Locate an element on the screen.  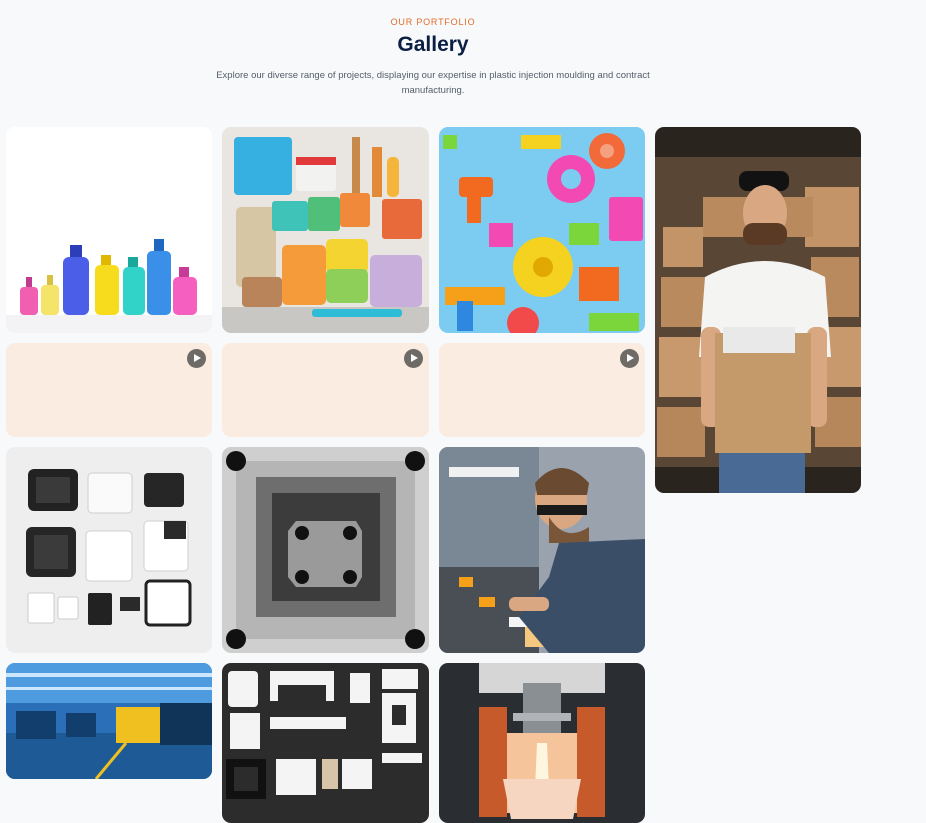
gallery-image-colorful-parts is located at coordinates (542, 230).